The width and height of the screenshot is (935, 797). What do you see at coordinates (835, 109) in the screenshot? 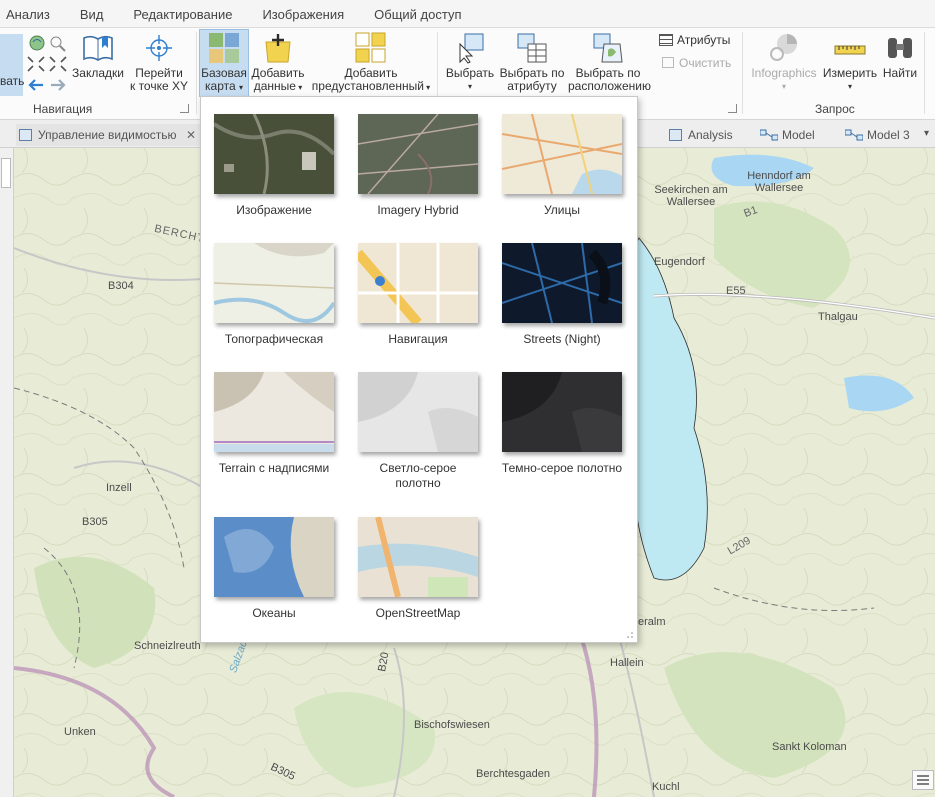
I see `inquiry-group-label: Запрос` at bounding box center [835, 109].